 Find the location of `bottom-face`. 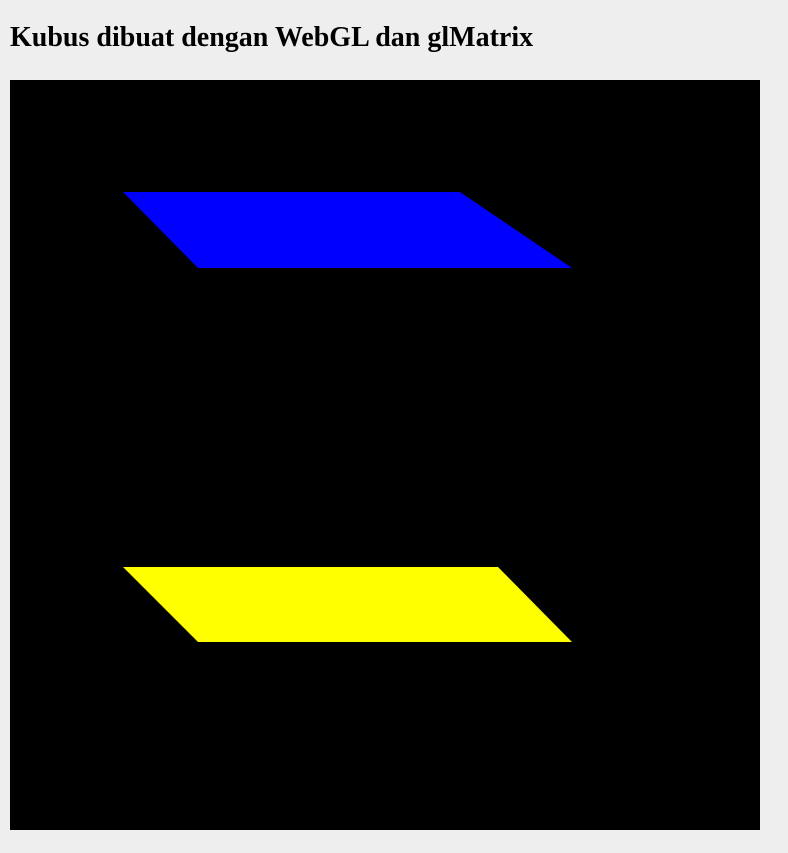

bottom-face is located at coordinates (347, 604).